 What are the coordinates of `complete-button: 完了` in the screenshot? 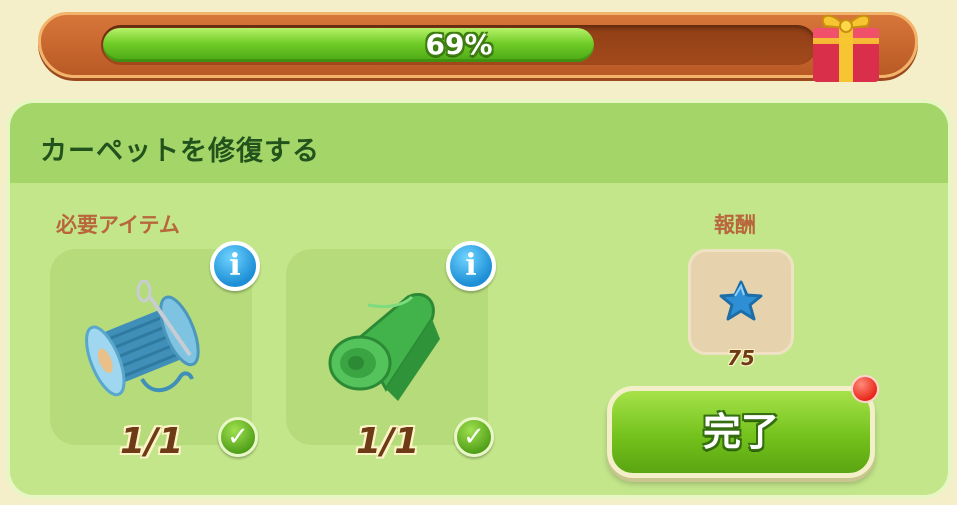 It's located at (741, 432).